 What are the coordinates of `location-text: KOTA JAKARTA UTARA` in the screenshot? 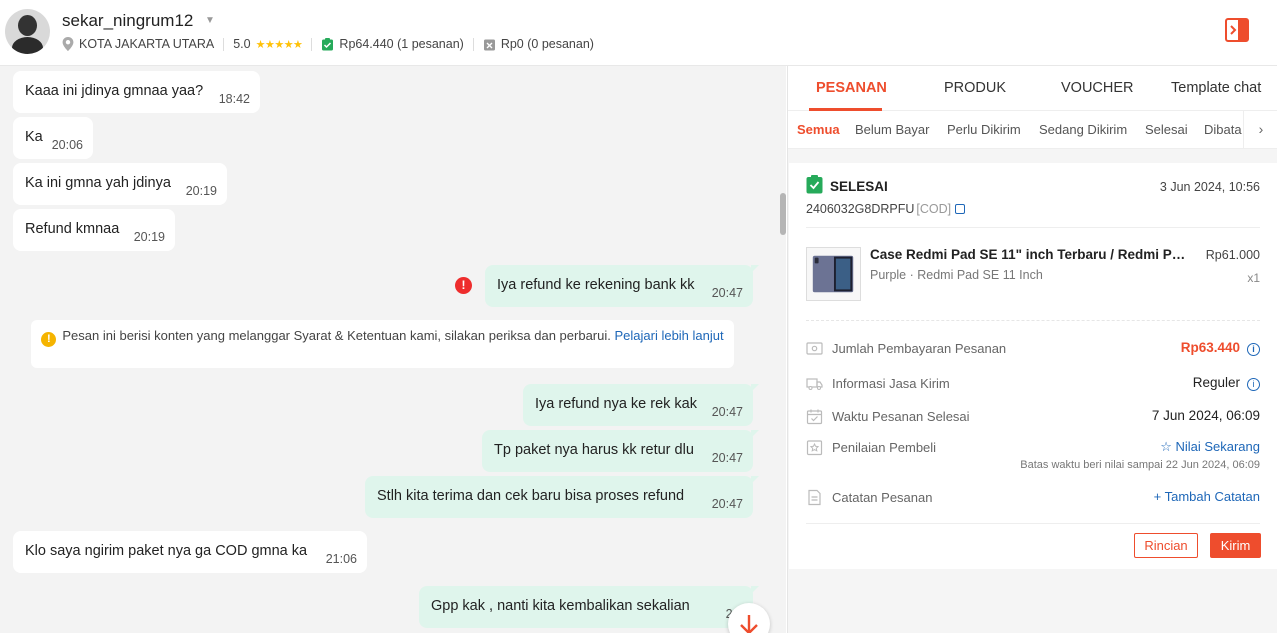 It's located at (147, 44).